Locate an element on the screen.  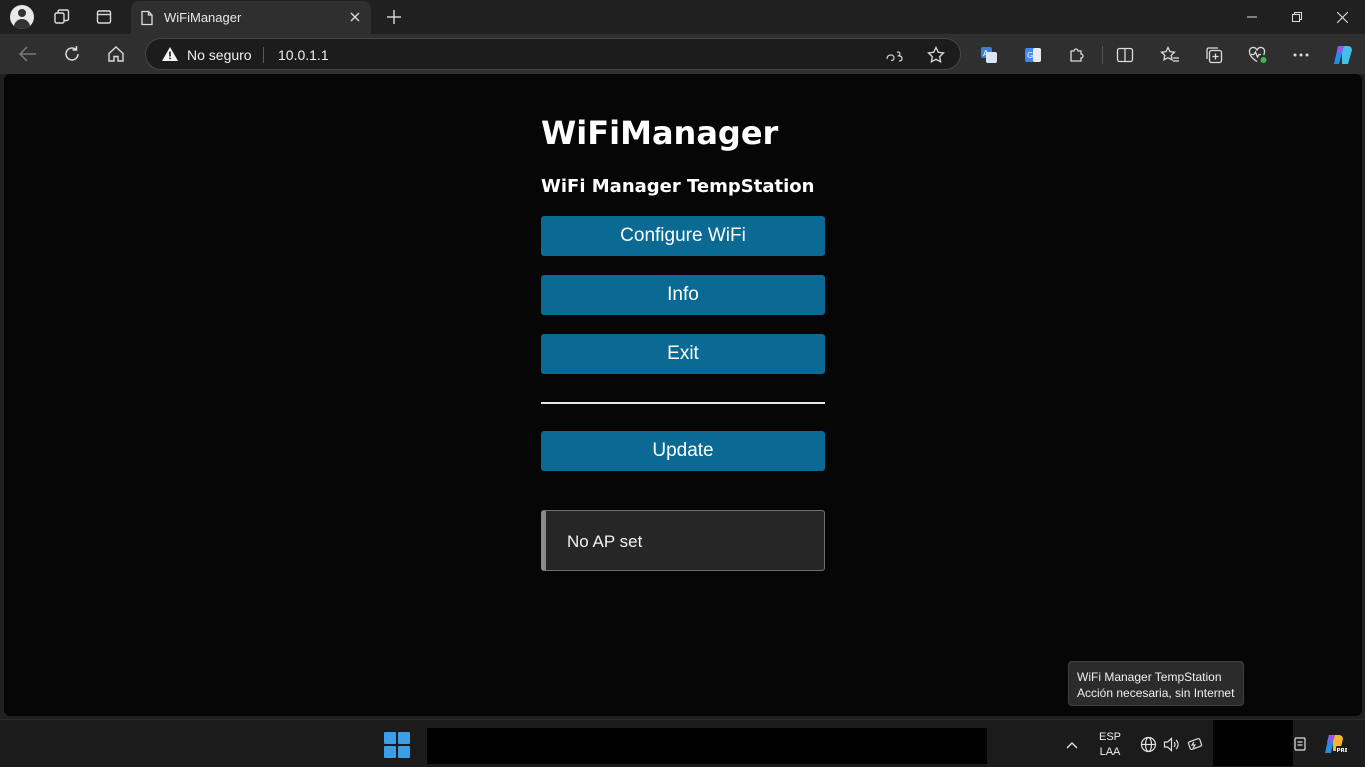
copilot-icon is located at coordinates (1343, 55).